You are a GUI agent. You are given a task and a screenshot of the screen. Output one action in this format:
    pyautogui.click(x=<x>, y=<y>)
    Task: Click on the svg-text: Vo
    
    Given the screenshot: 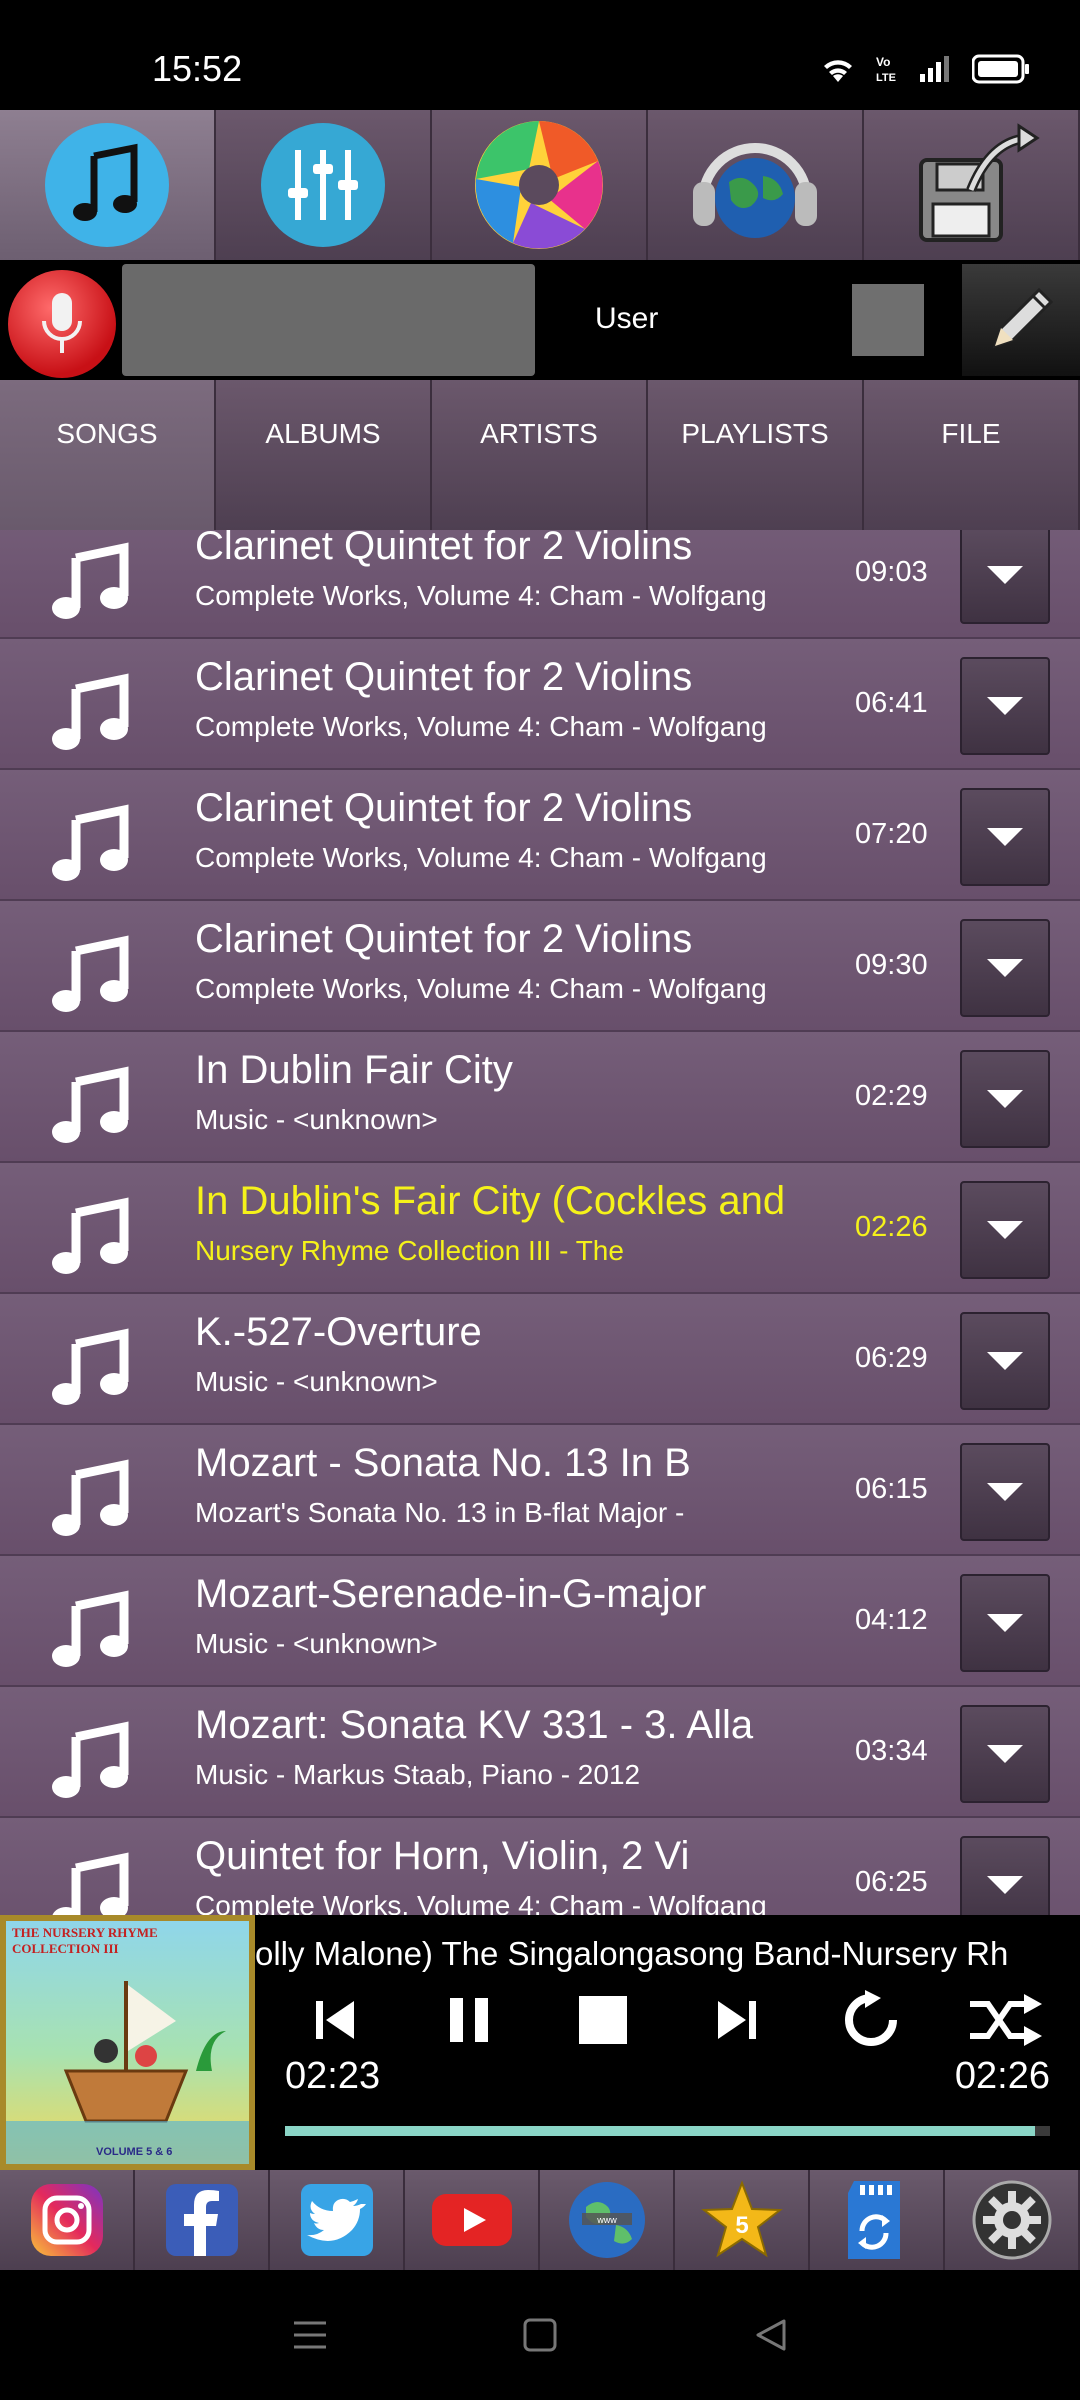 What is the action you would take?
    pyautogui.click(x=883, y=62)
    